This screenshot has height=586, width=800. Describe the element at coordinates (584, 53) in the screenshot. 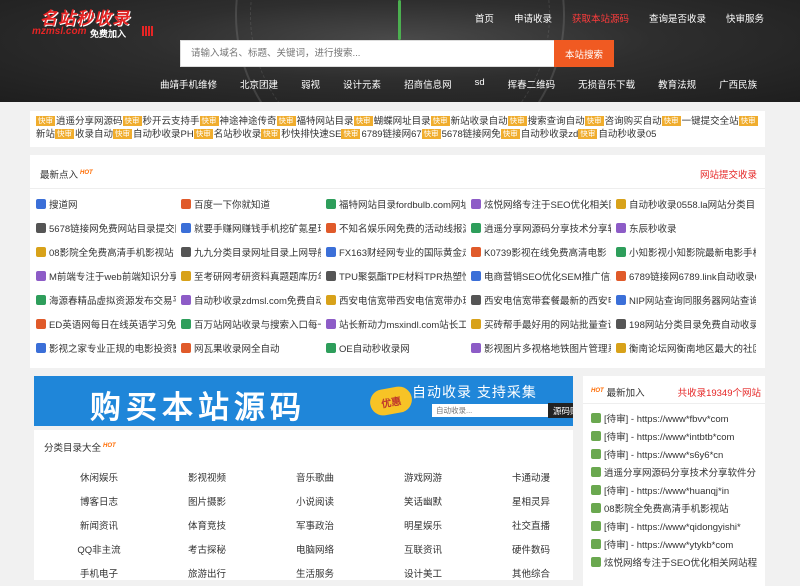

I see `search-button: 本站搜索` at that location.